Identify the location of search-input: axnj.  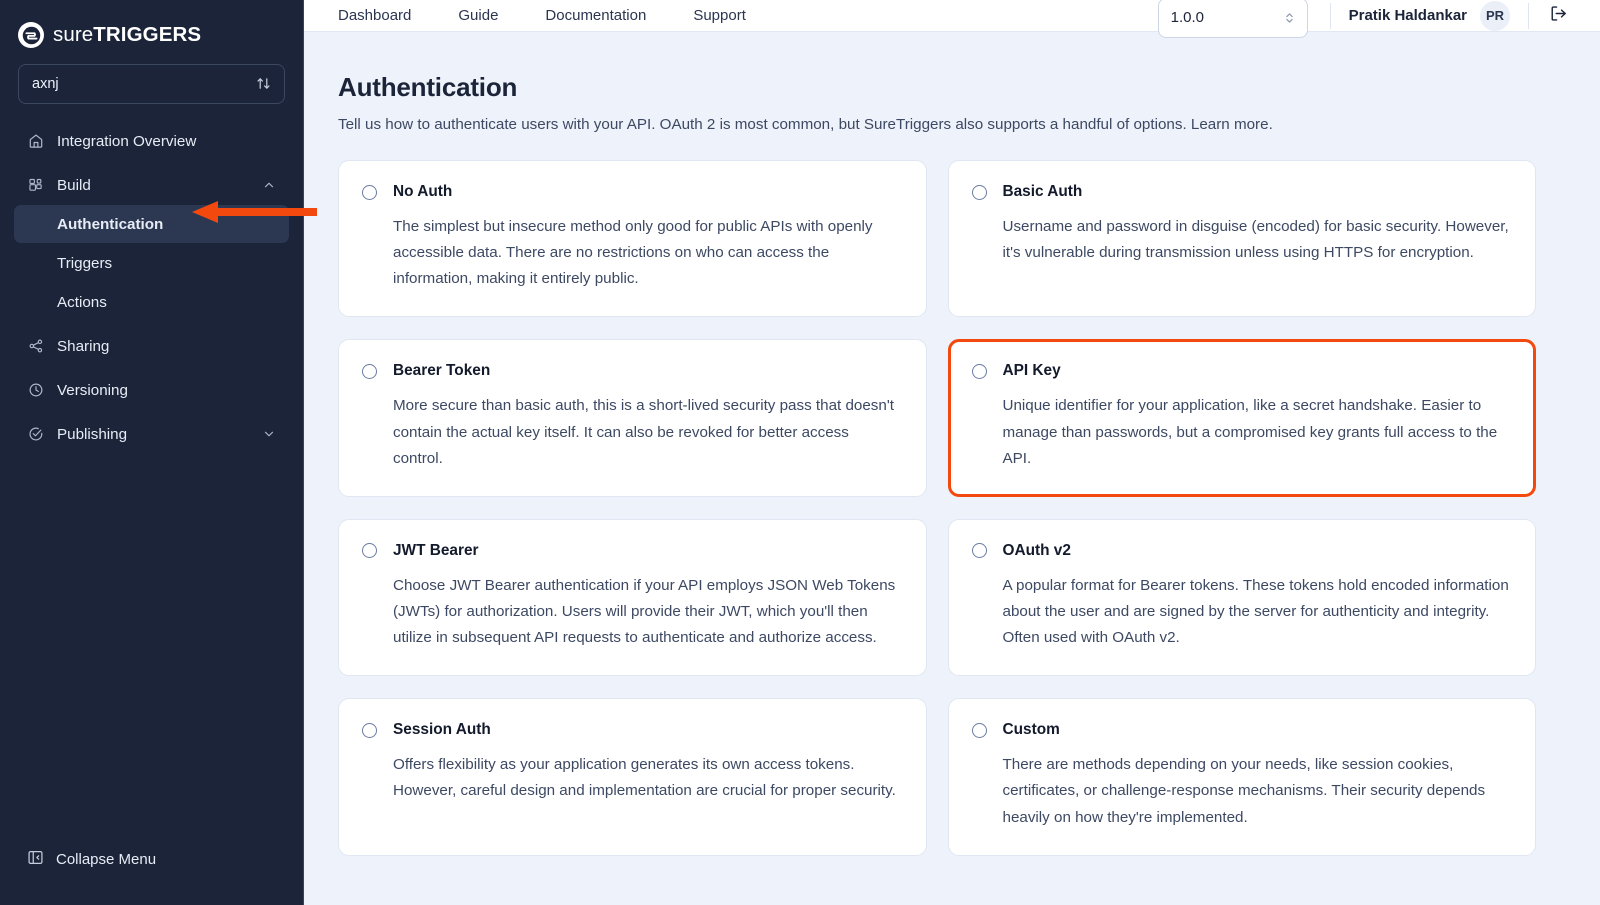
(151, 84).